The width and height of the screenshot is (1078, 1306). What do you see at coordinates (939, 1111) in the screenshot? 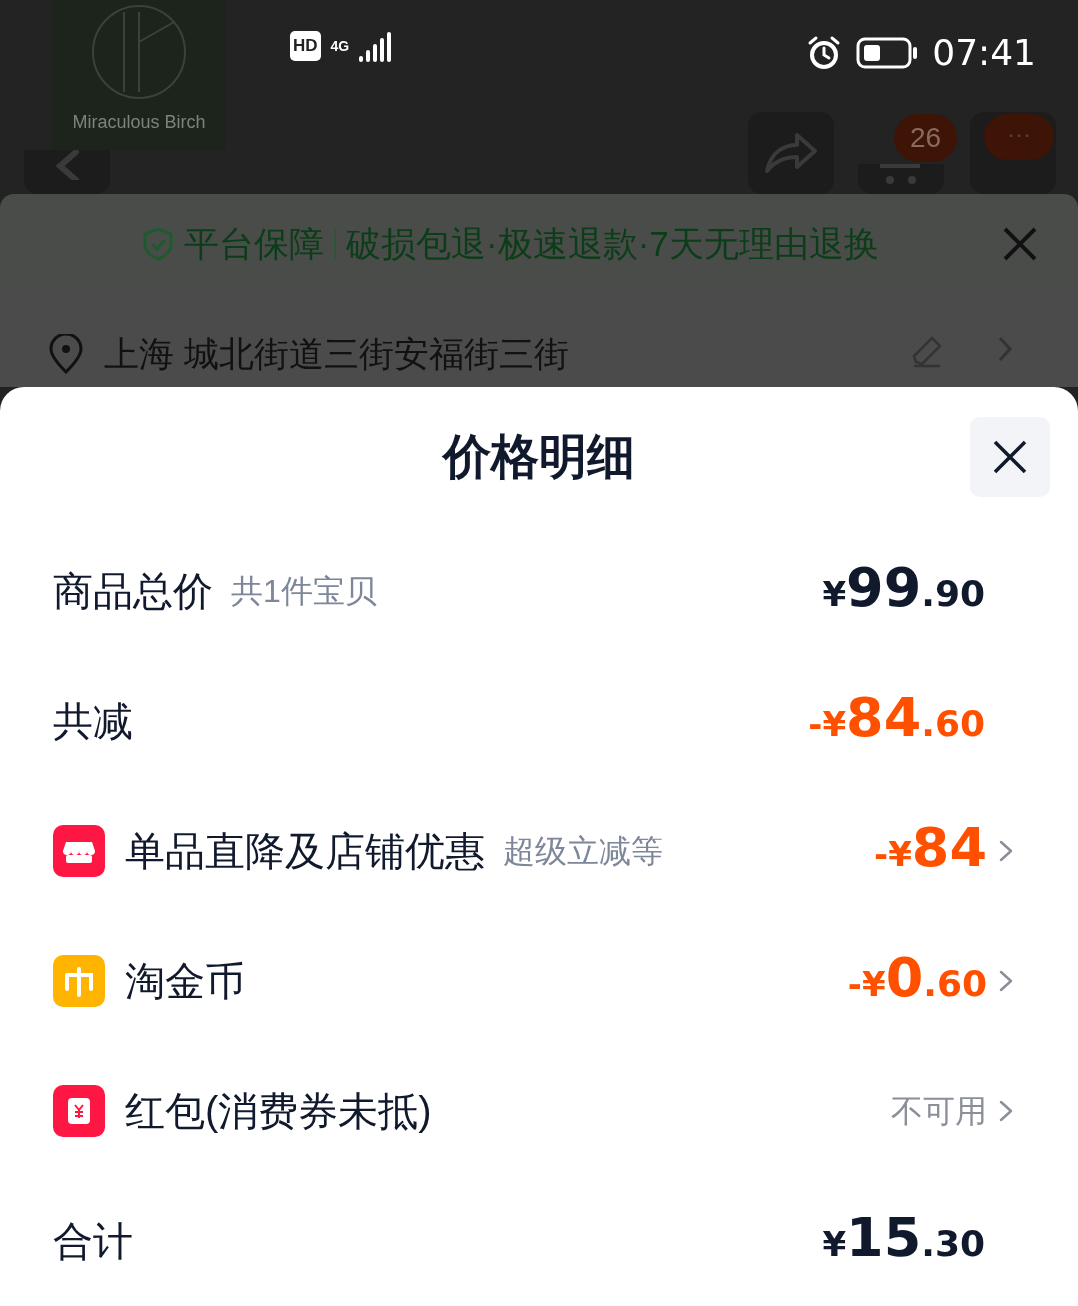
I see `status-text: 不可用` at bounding box center [939, 1111].